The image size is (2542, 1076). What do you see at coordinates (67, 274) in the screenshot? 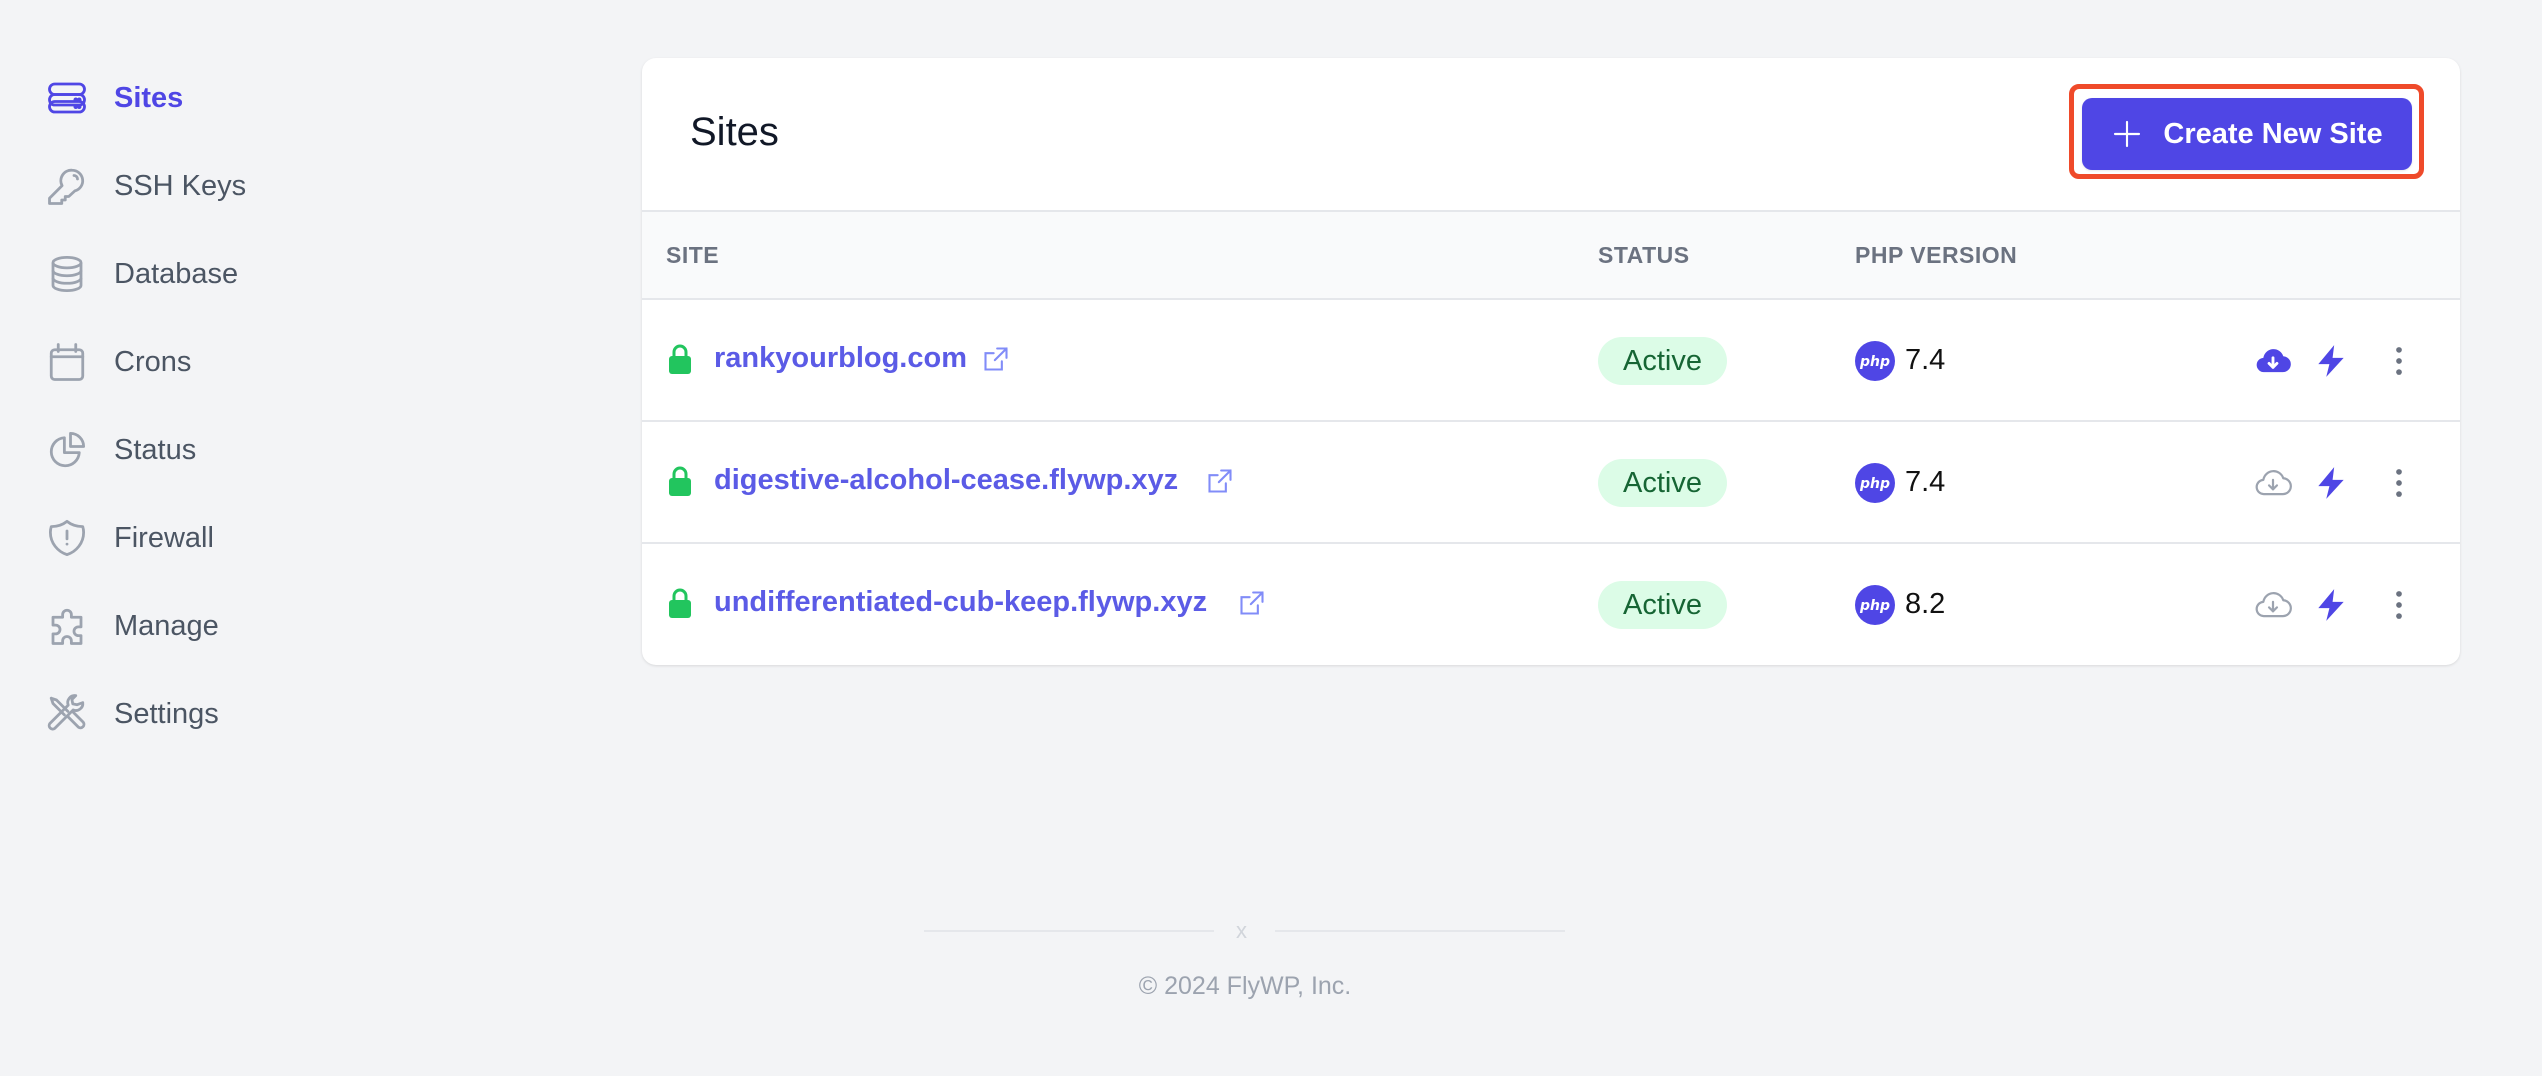
I see `database-icon` at bounding box center [67, 274].